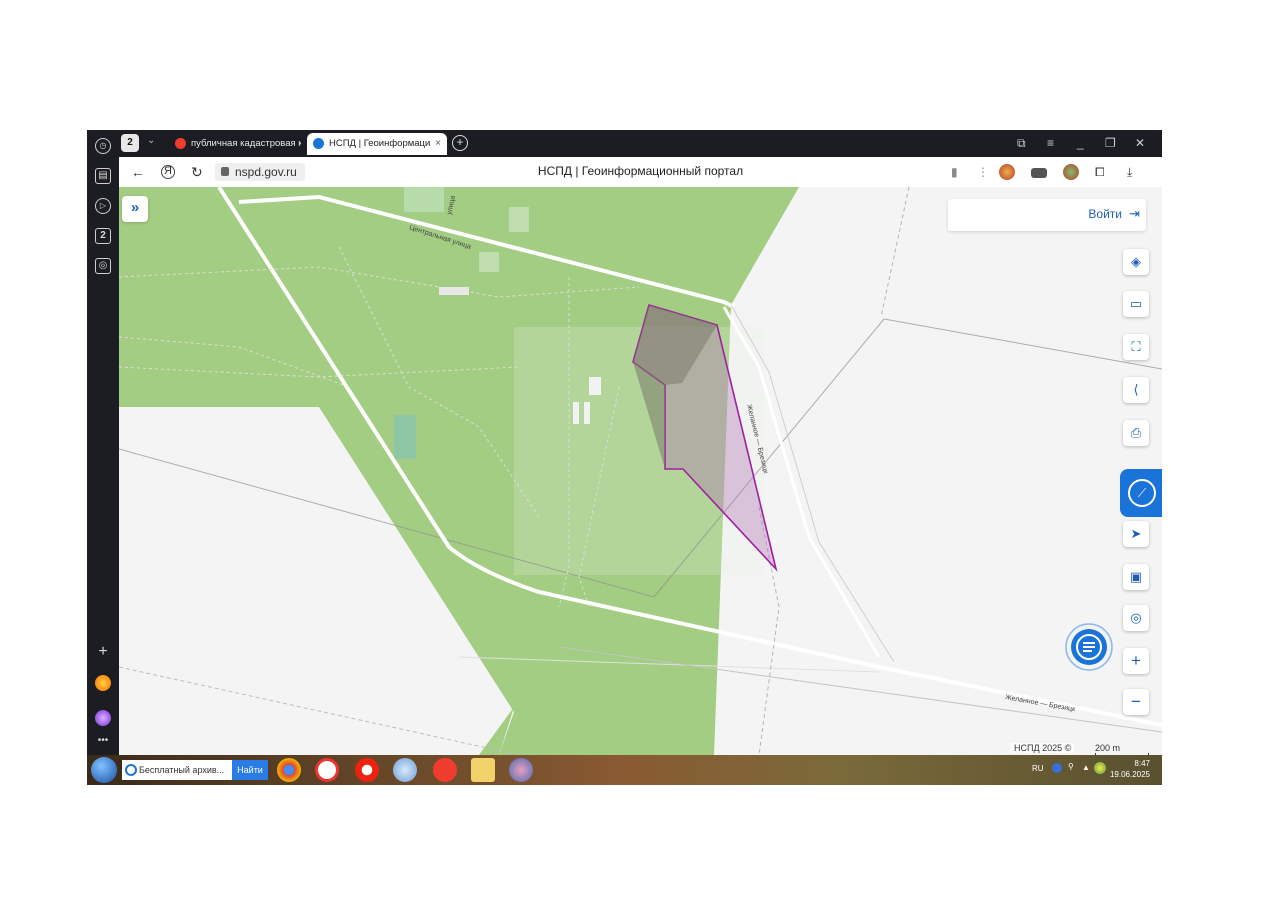 The height and width of the screenshot is (905, 1280). I want to click on kebab-icon: ⋮, so click(983, 172).